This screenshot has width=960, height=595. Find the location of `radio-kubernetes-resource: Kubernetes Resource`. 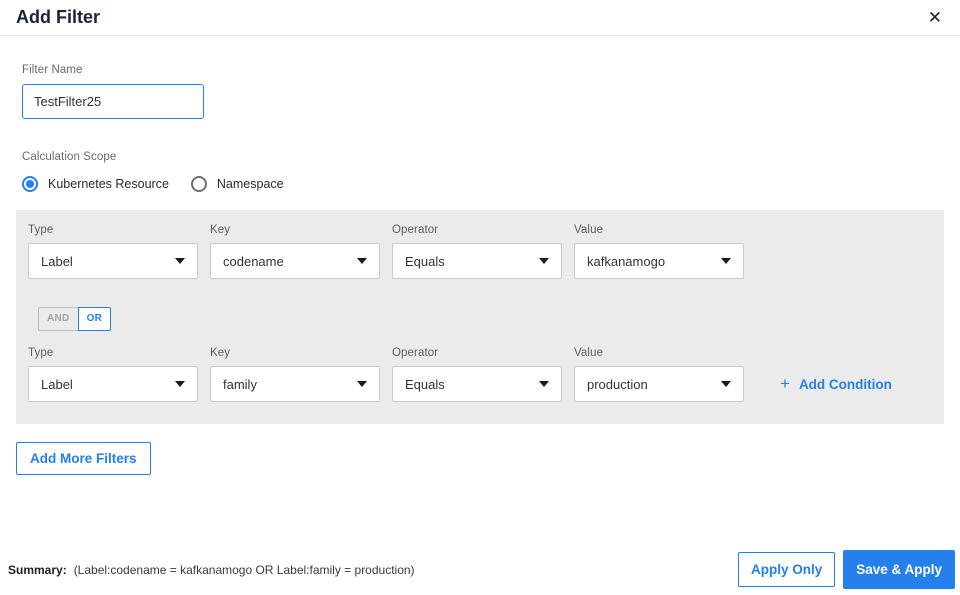

radio-kubernetes-resource: Kubernetes Resource is located at coordinates (95, 184).